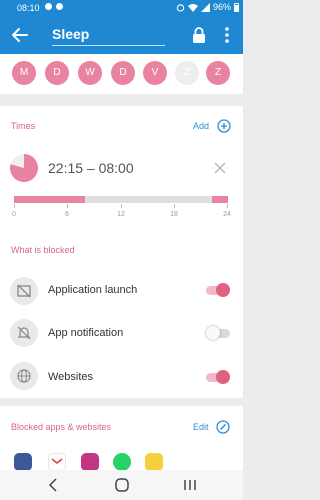  I want to click on instagram-icon, so click(90, 462).